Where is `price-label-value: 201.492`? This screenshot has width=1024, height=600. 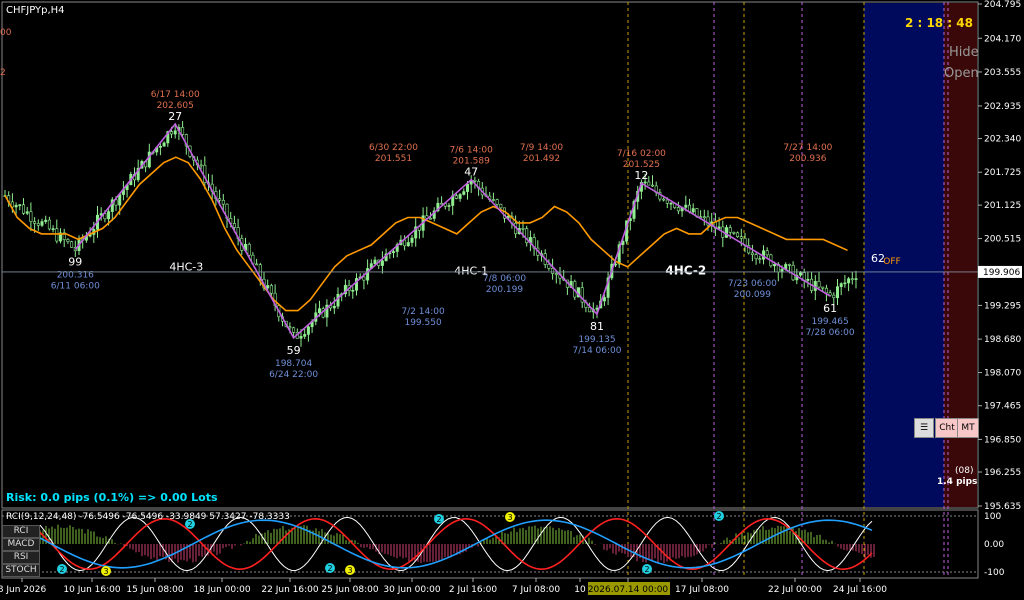 price-label-value: 201.492 is located at coordinates (541, 159).